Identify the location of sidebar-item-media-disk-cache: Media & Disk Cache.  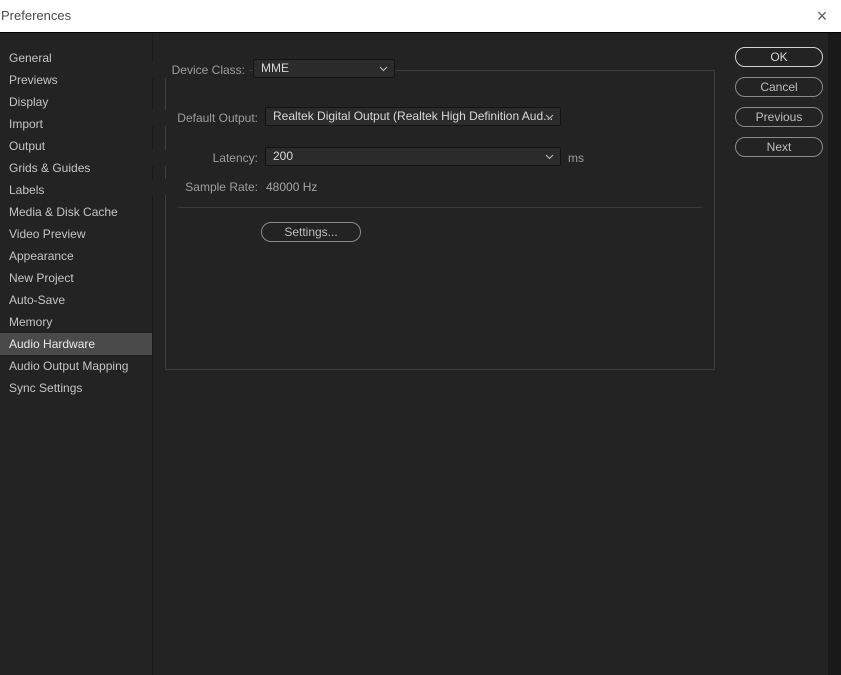
(76, 212).